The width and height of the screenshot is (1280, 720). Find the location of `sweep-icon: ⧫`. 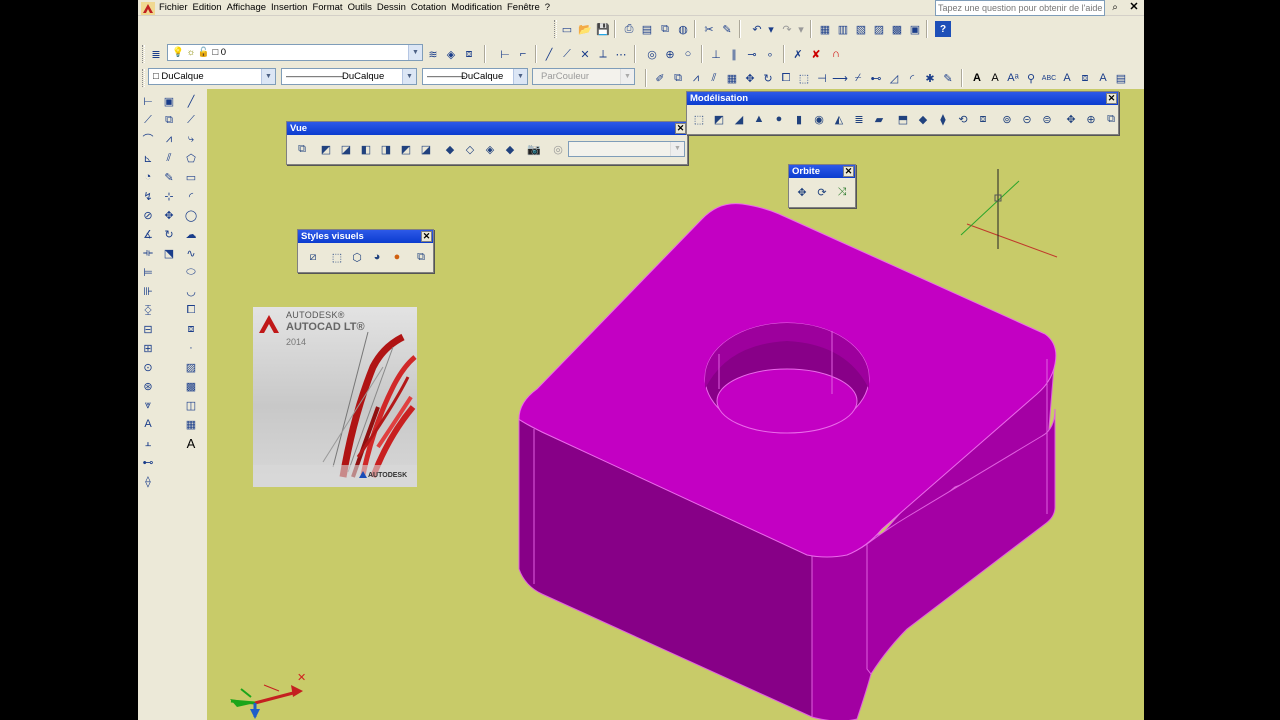

sweep-icon: ⧫ is located at coordinates (943, 119).